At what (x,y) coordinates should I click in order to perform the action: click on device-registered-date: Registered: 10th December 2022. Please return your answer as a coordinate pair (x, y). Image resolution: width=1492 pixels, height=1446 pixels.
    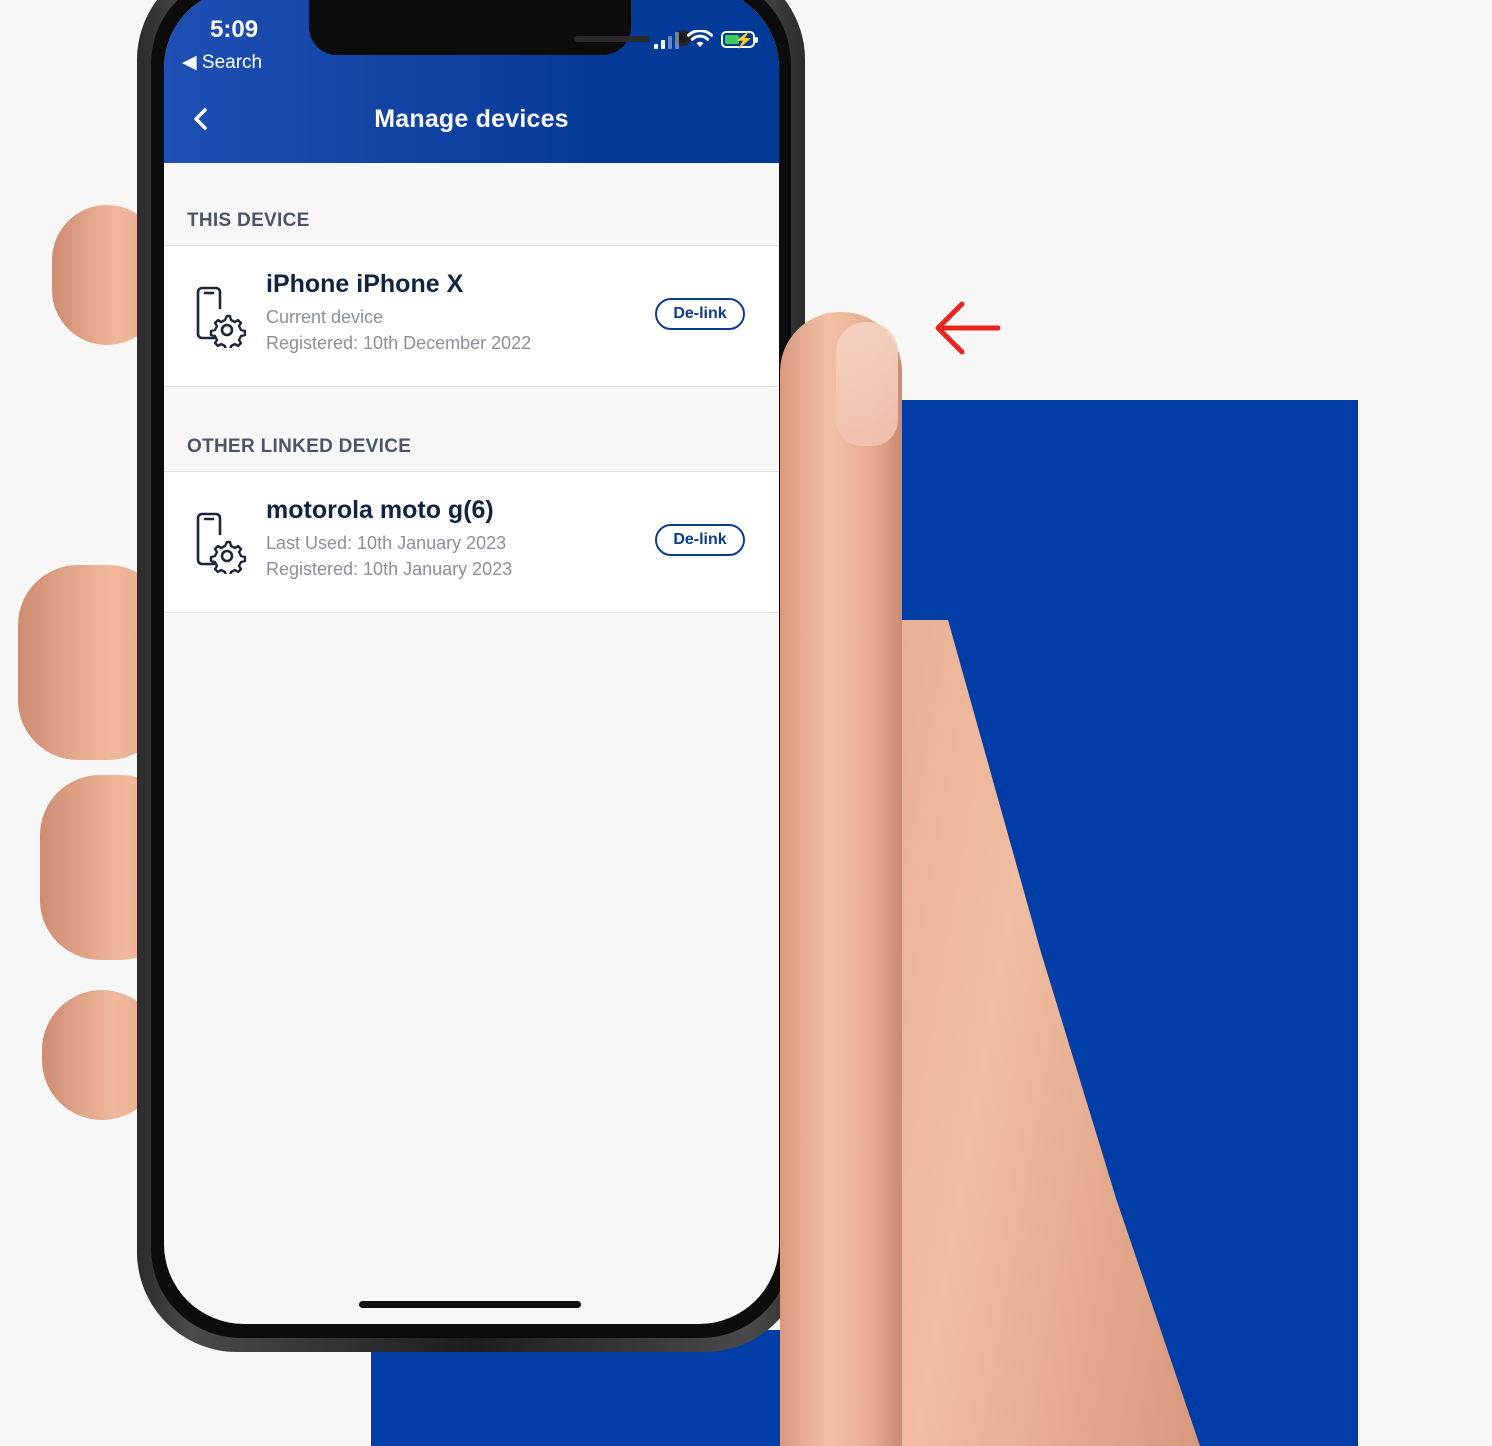
    Looking at the image, I should click on (399, 343).